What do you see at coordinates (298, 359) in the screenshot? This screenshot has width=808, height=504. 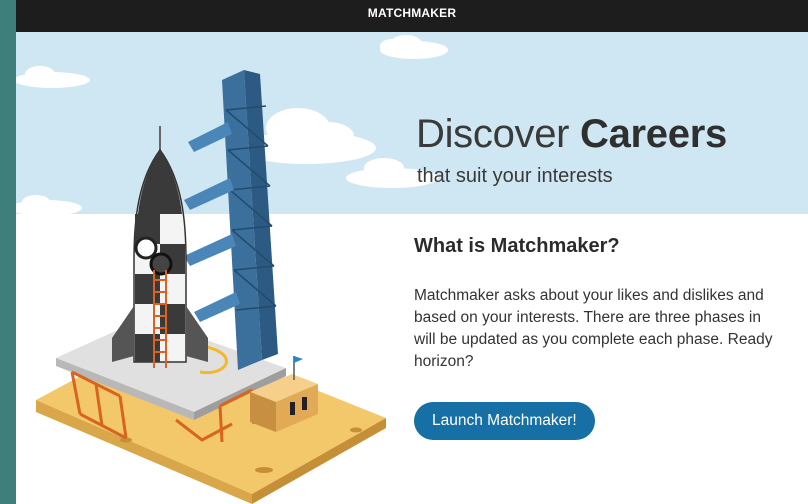 I see `flag-icon` at bounding box center [298, 359].